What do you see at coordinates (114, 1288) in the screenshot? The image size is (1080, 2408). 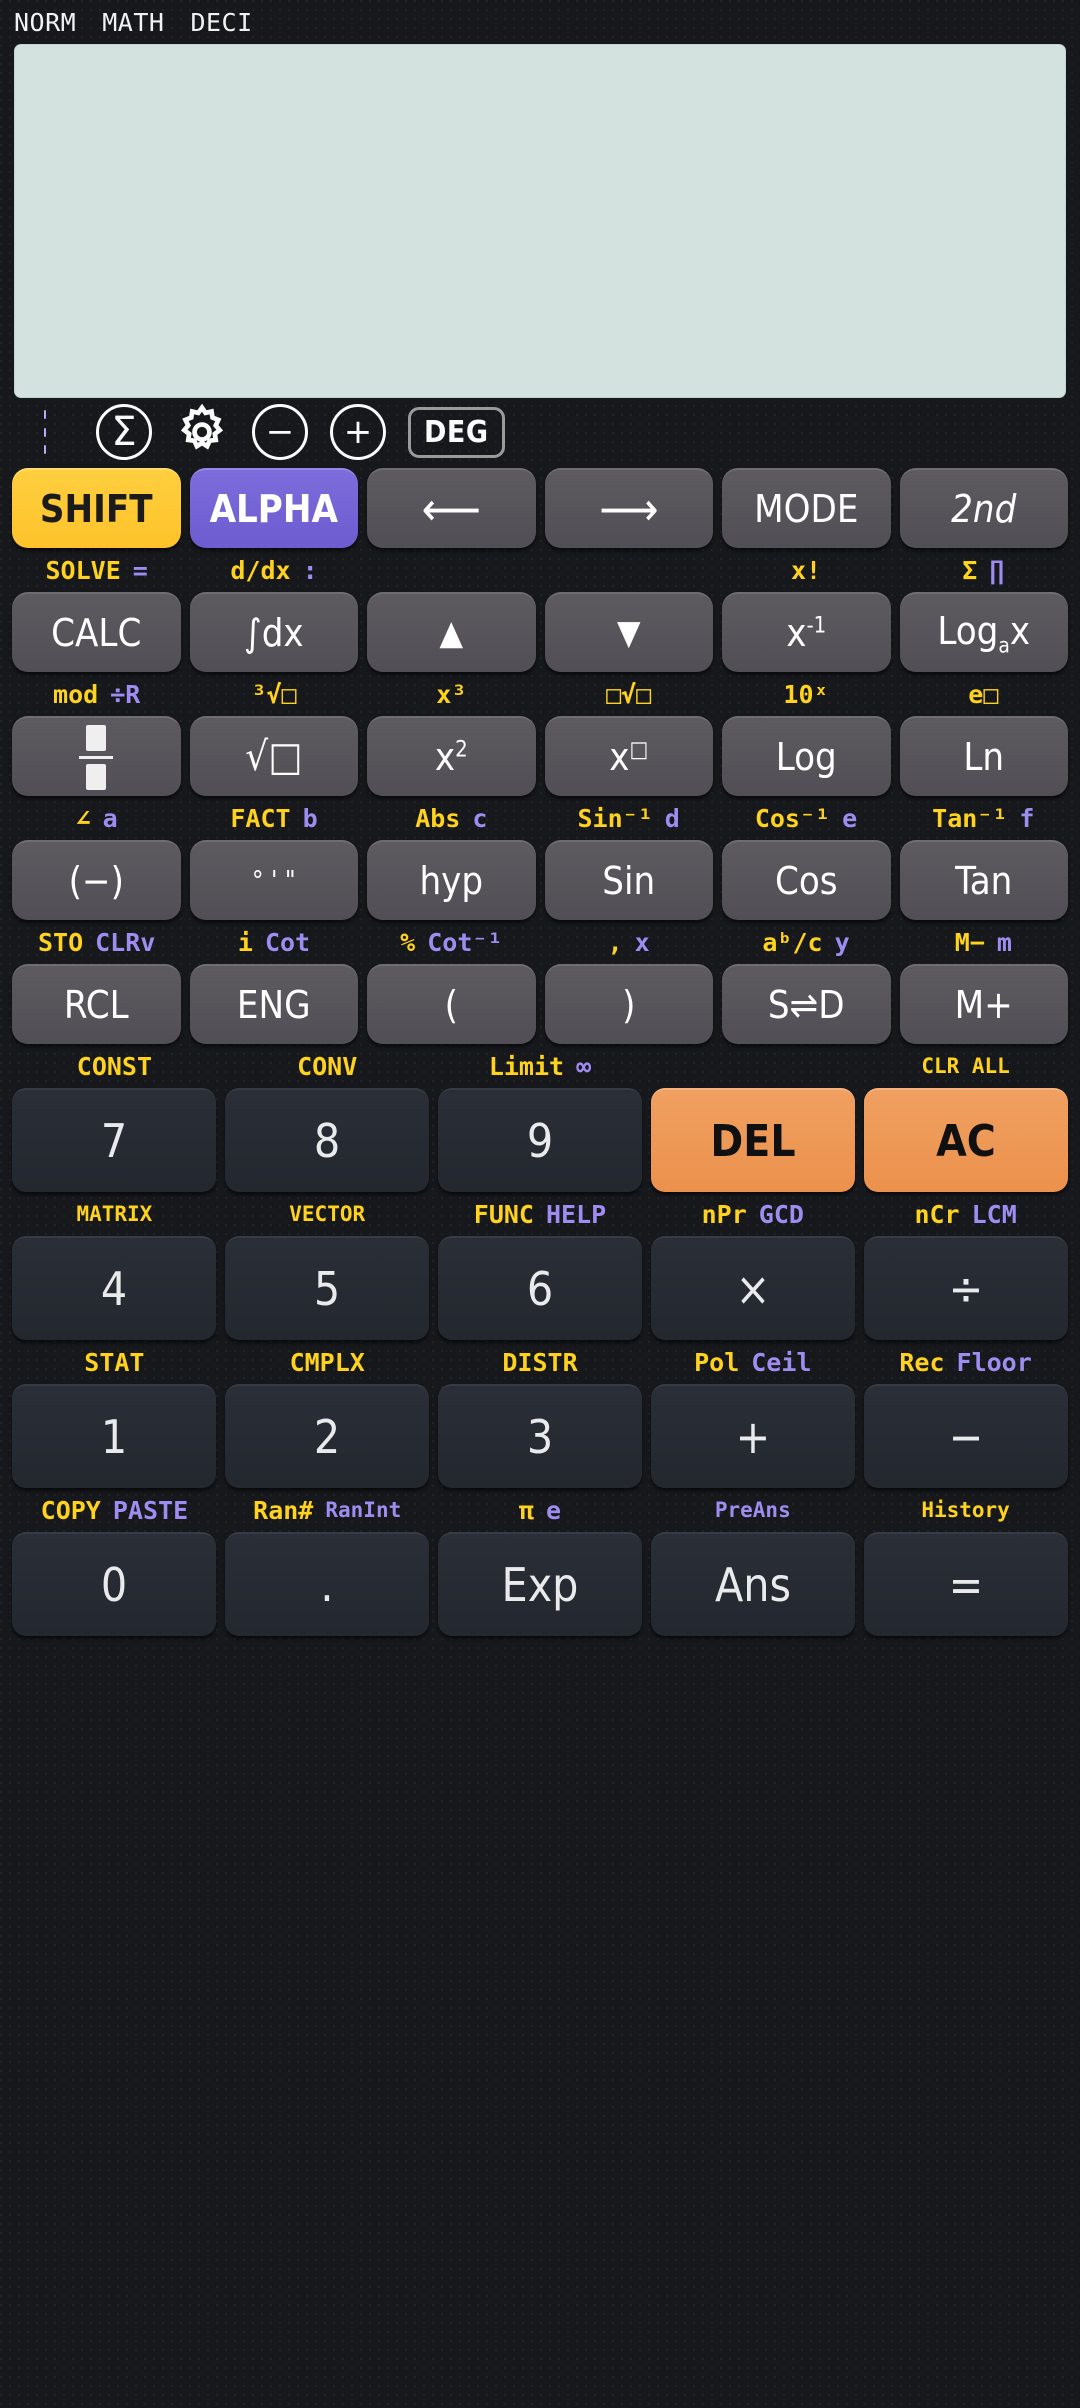 I see `key-4: 4` at bounding box center [114, 1288].